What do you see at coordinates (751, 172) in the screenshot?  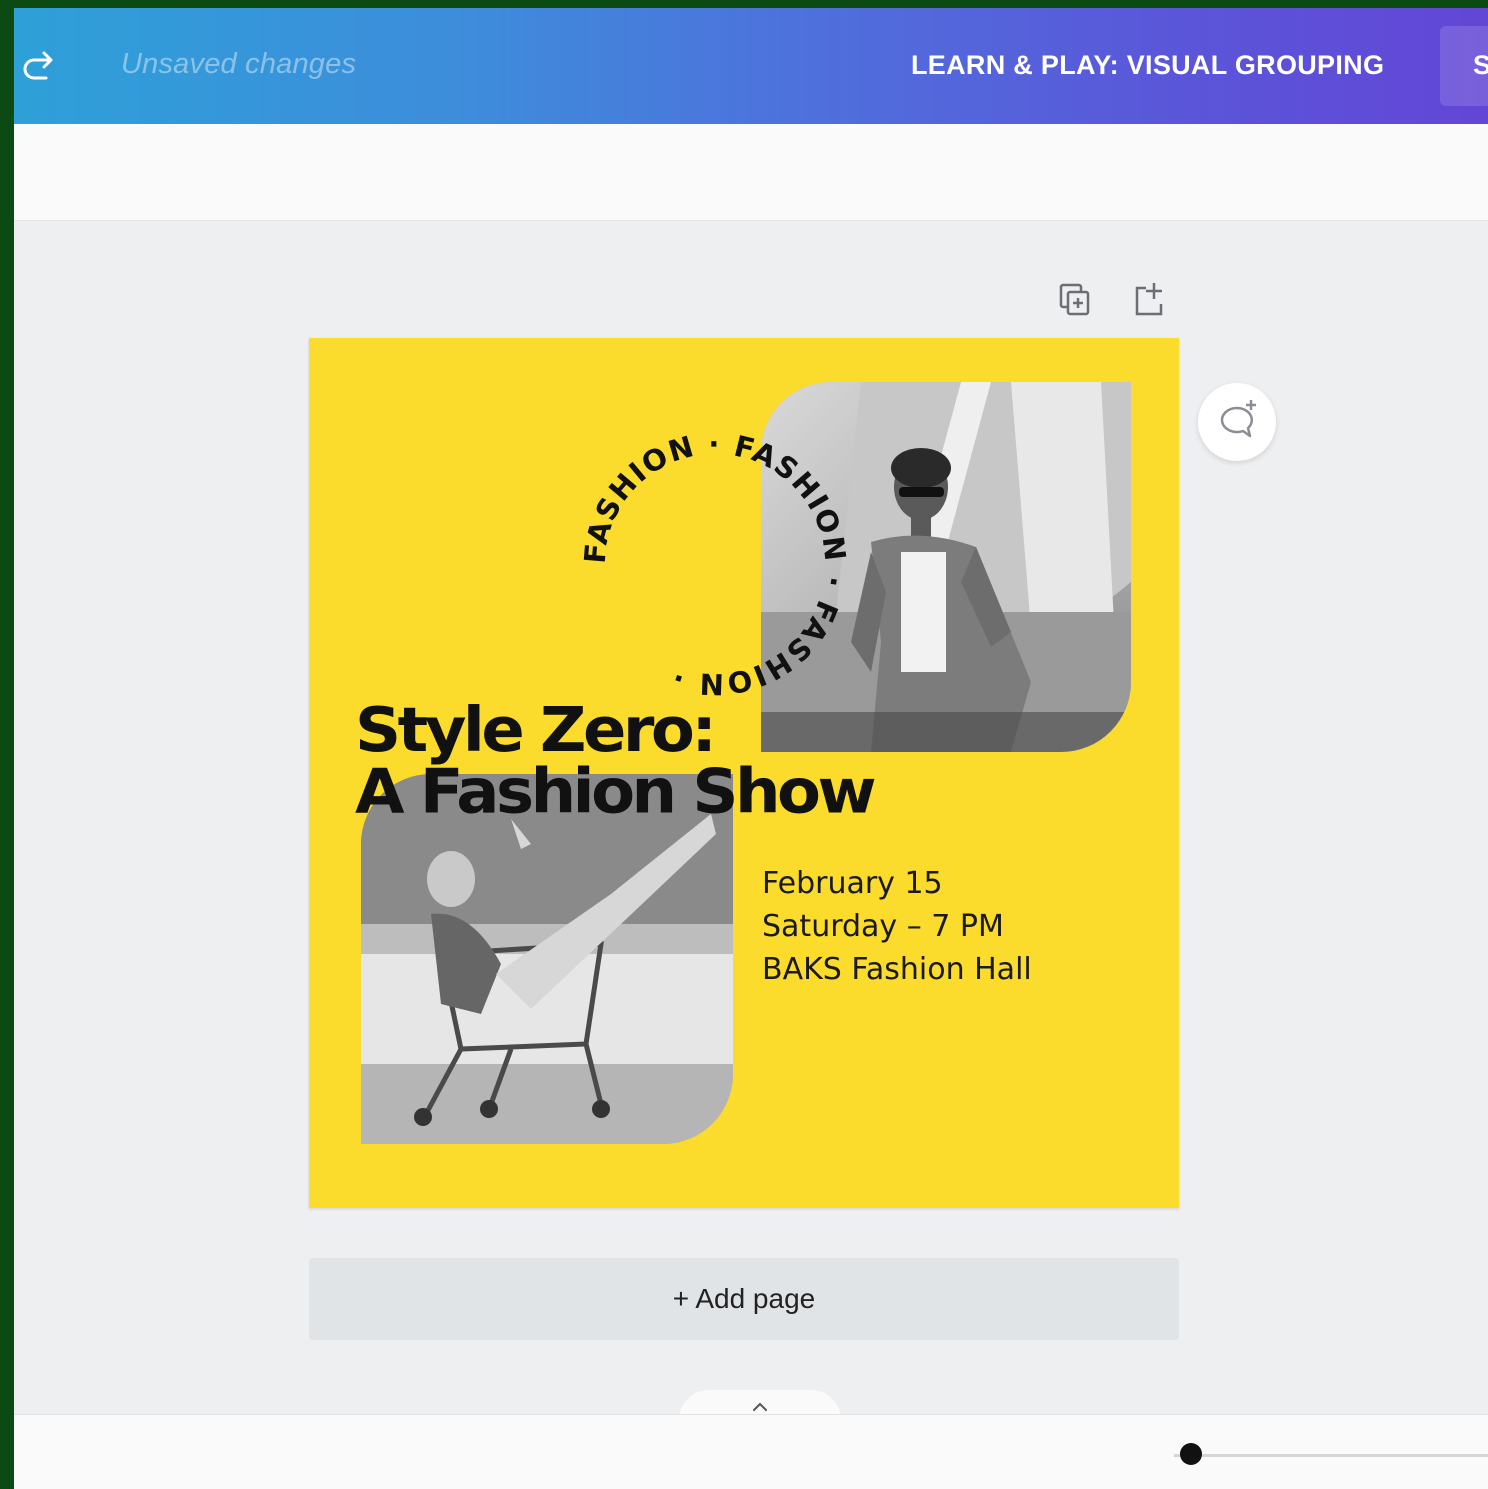 I see `editor-toolbar` at bounding box center [751, 172].